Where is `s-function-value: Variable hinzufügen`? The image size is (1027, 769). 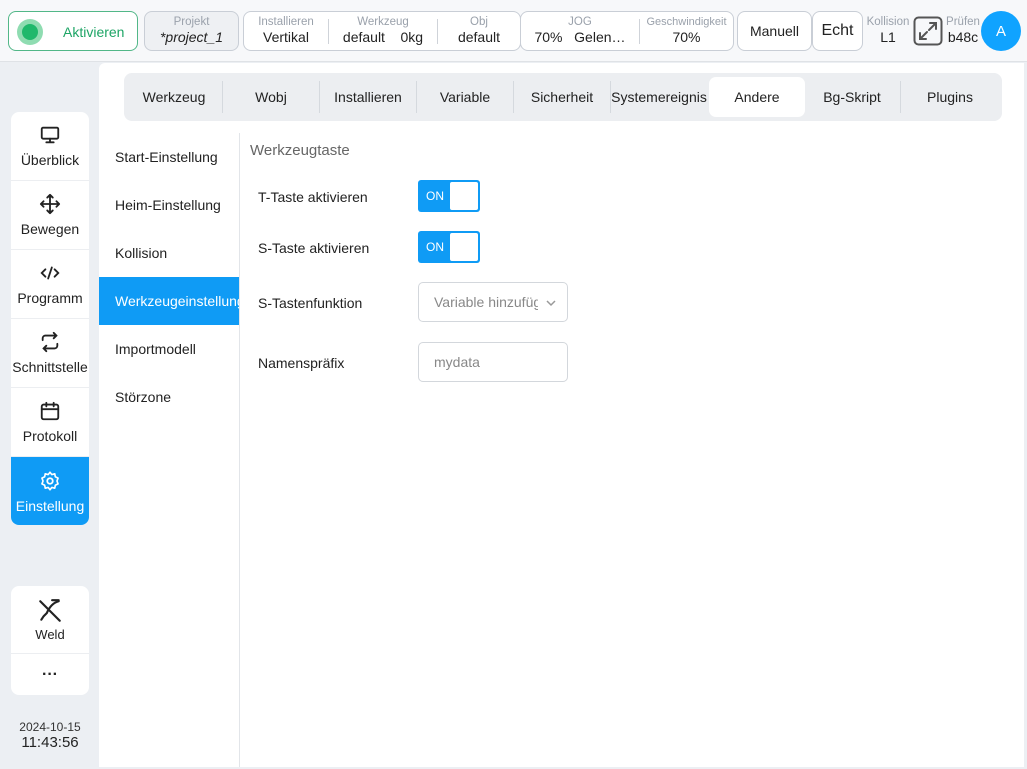 s-function-value: Variable hinzufügen is located at coordinates (486, 302).